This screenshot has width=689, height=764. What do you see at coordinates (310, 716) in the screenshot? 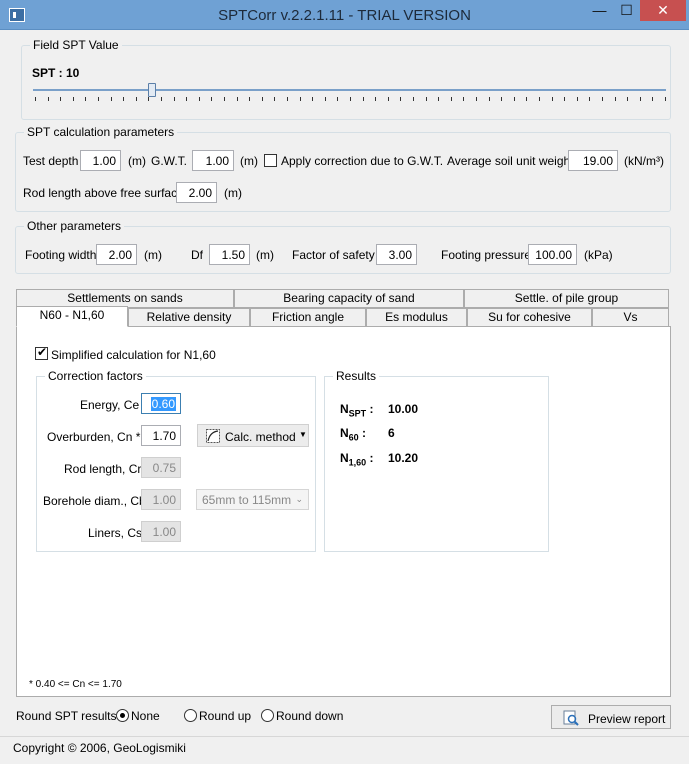
I see `round-down-label: Round down` at bounding box center [310, 716].